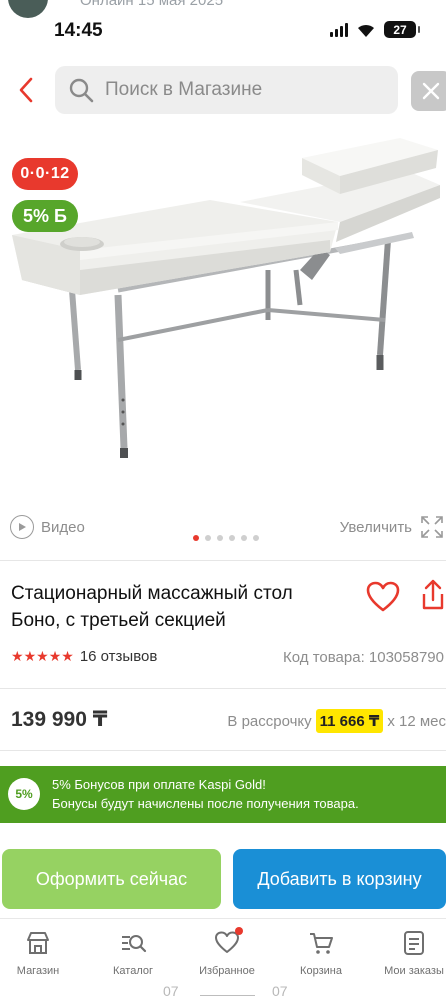  What do you see at coordinates (38, 943) in the screenshot?
I see `store-icon` at bounding box center [38, 943].